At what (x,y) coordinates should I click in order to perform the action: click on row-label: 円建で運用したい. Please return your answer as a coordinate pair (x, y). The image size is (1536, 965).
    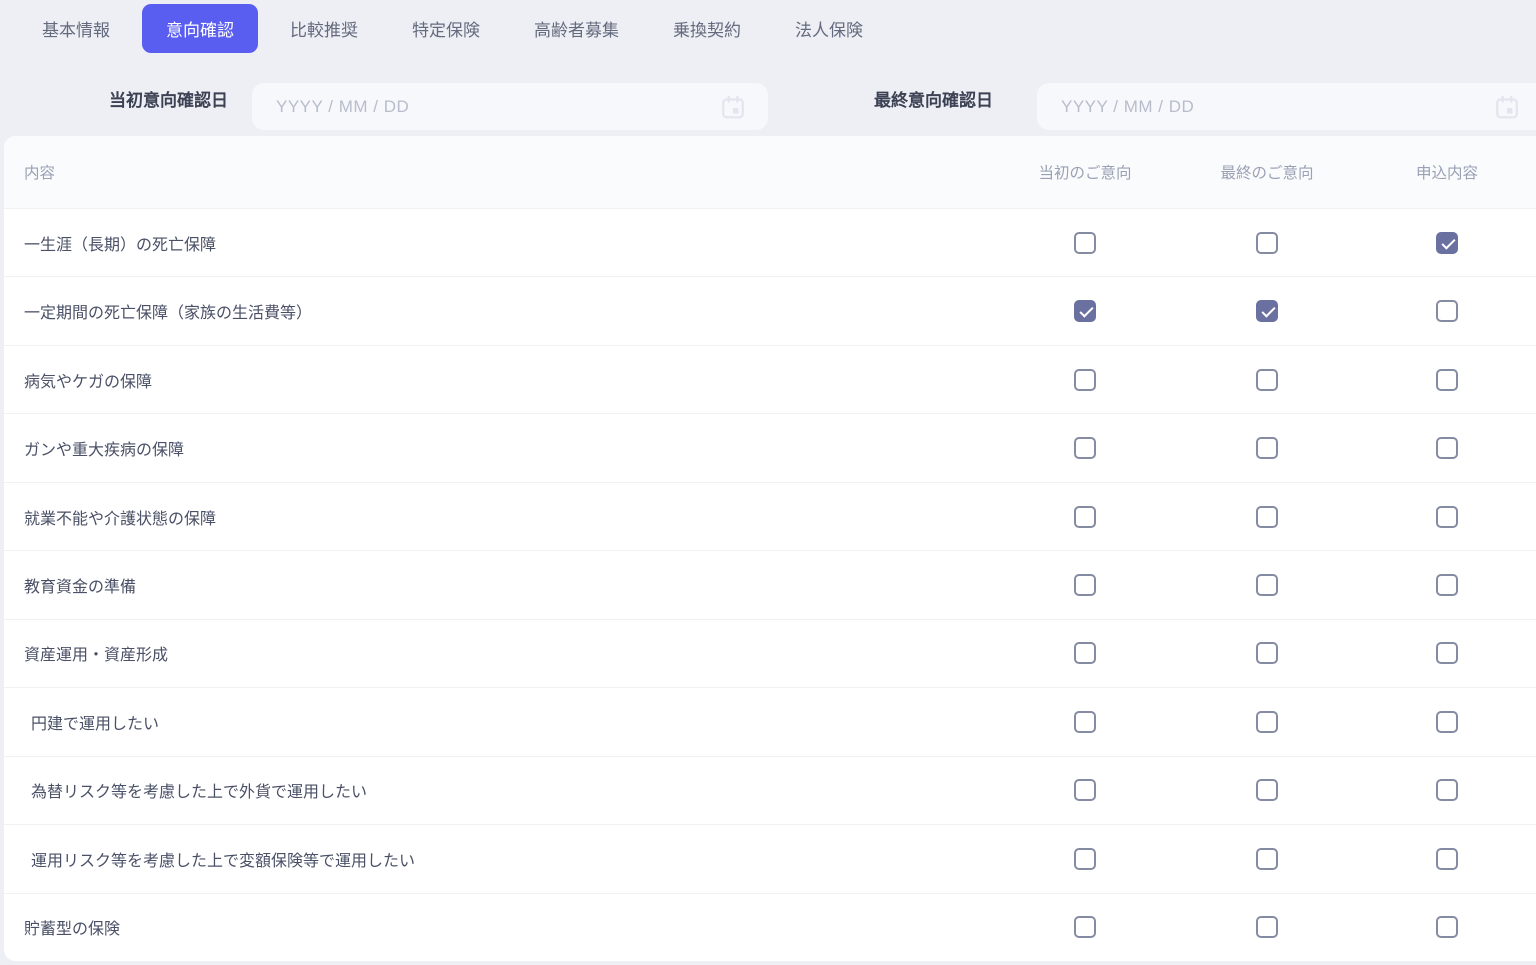
    Looking at the image, I should click on (95, 724).